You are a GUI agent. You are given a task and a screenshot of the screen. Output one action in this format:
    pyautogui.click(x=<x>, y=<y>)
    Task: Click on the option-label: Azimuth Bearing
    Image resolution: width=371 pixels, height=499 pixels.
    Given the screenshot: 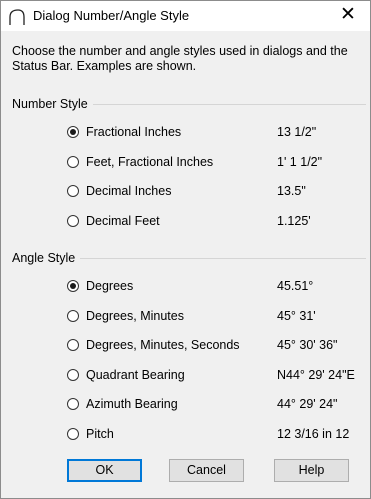 What is the action you would take?
    pyautogui.click(x=132, y=404)
    